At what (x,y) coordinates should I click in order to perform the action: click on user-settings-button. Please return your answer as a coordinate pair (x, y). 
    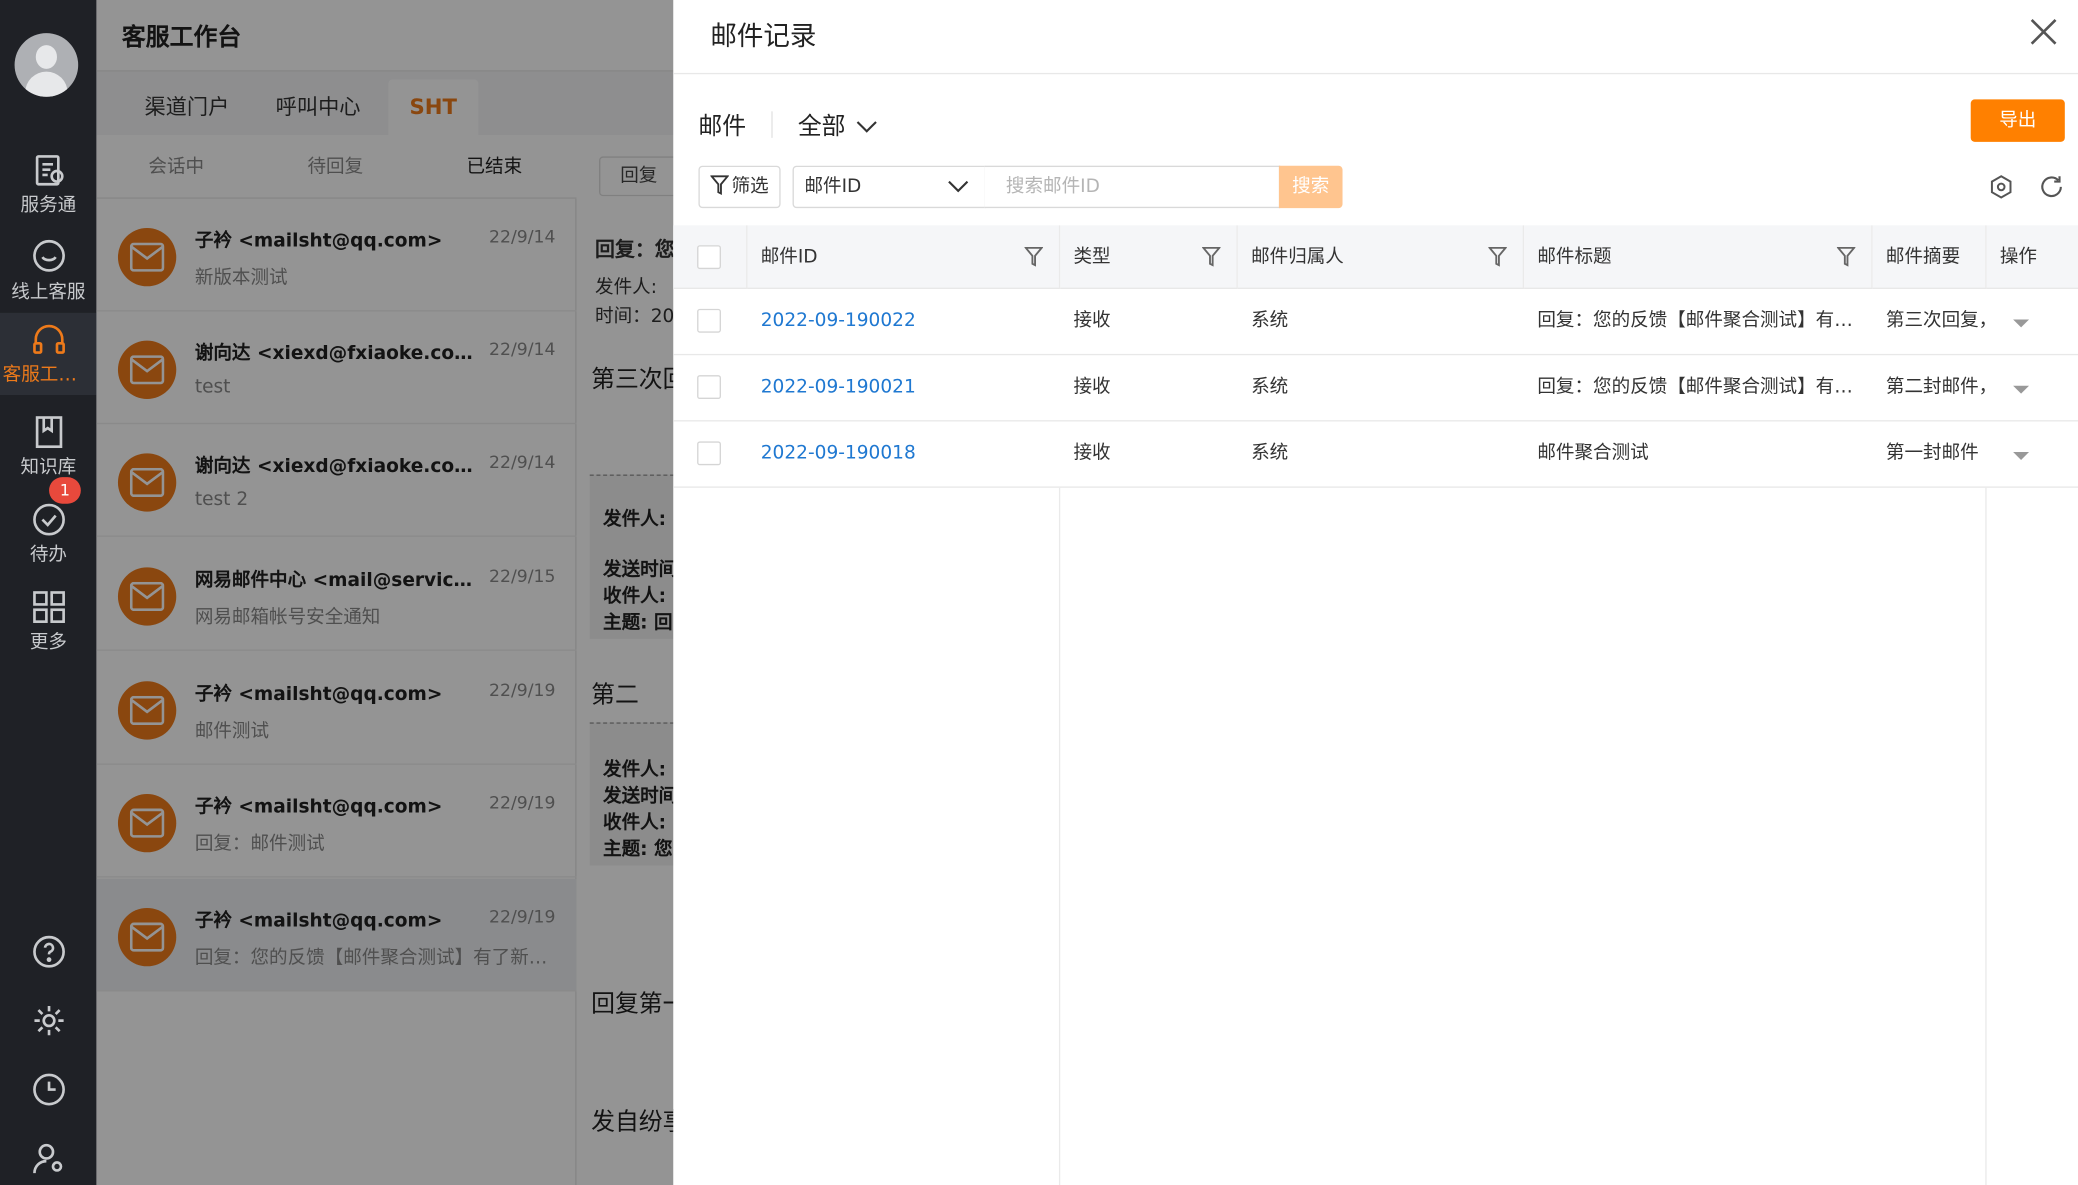
    Looking at the image, I should click on (48, 1161).